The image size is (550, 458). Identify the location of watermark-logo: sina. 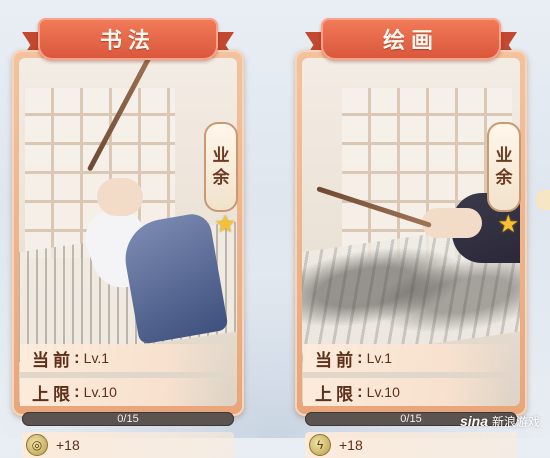
(473, 421).